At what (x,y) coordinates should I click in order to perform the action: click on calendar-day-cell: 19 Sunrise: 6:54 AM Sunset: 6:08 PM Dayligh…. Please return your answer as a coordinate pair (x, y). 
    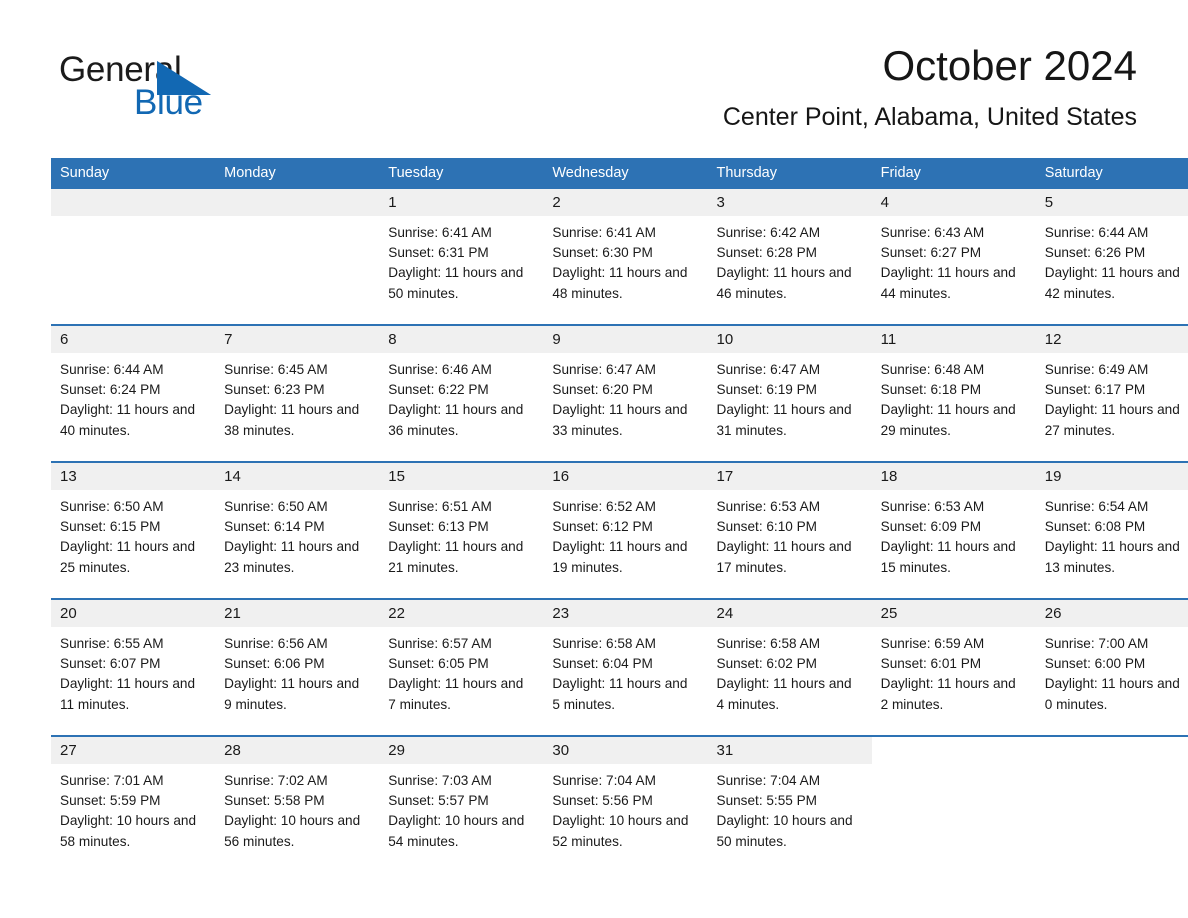
    Looking at the image, I should click on (1111, 530).